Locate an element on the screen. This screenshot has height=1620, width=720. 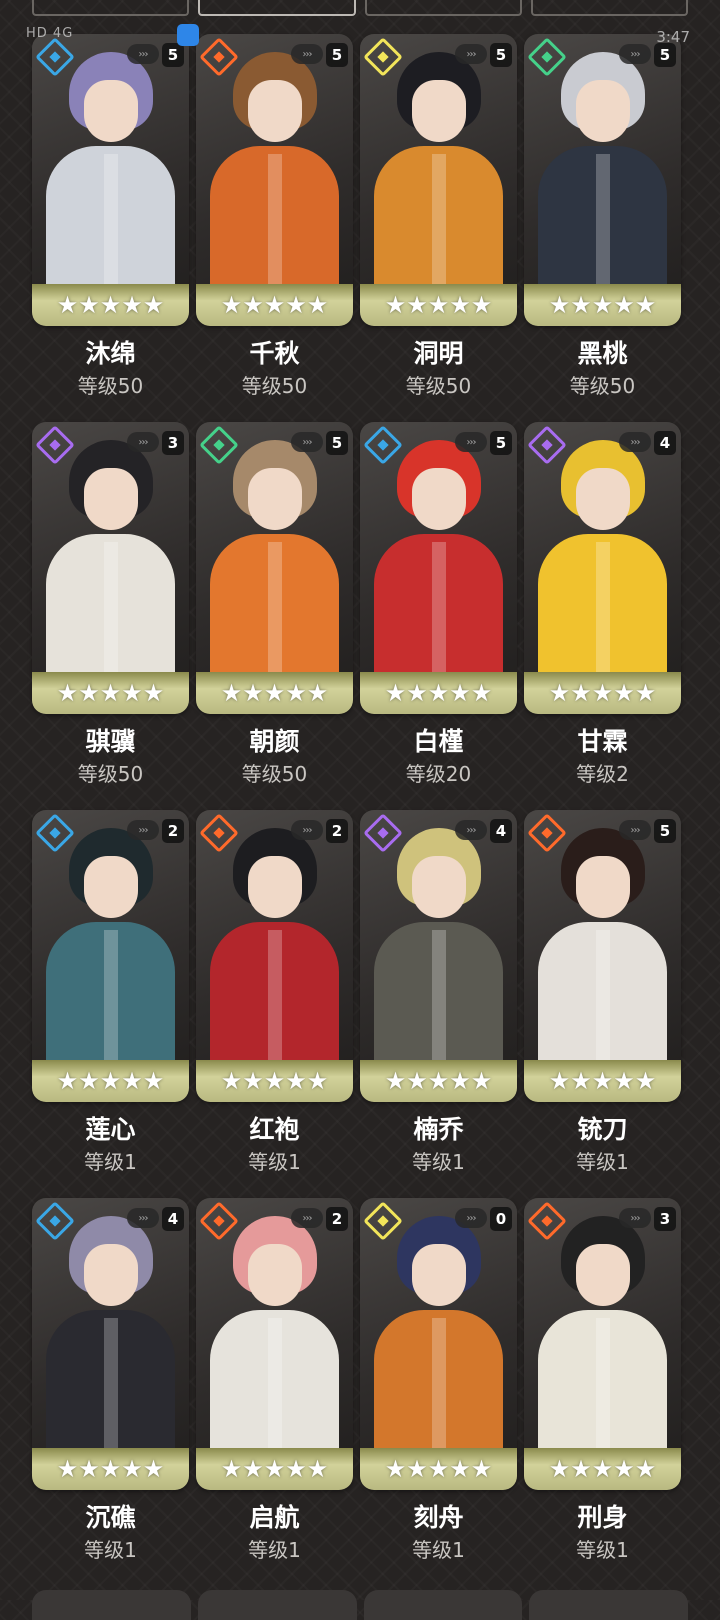
rank-badge: 3 is located at coordinates (173, 443).